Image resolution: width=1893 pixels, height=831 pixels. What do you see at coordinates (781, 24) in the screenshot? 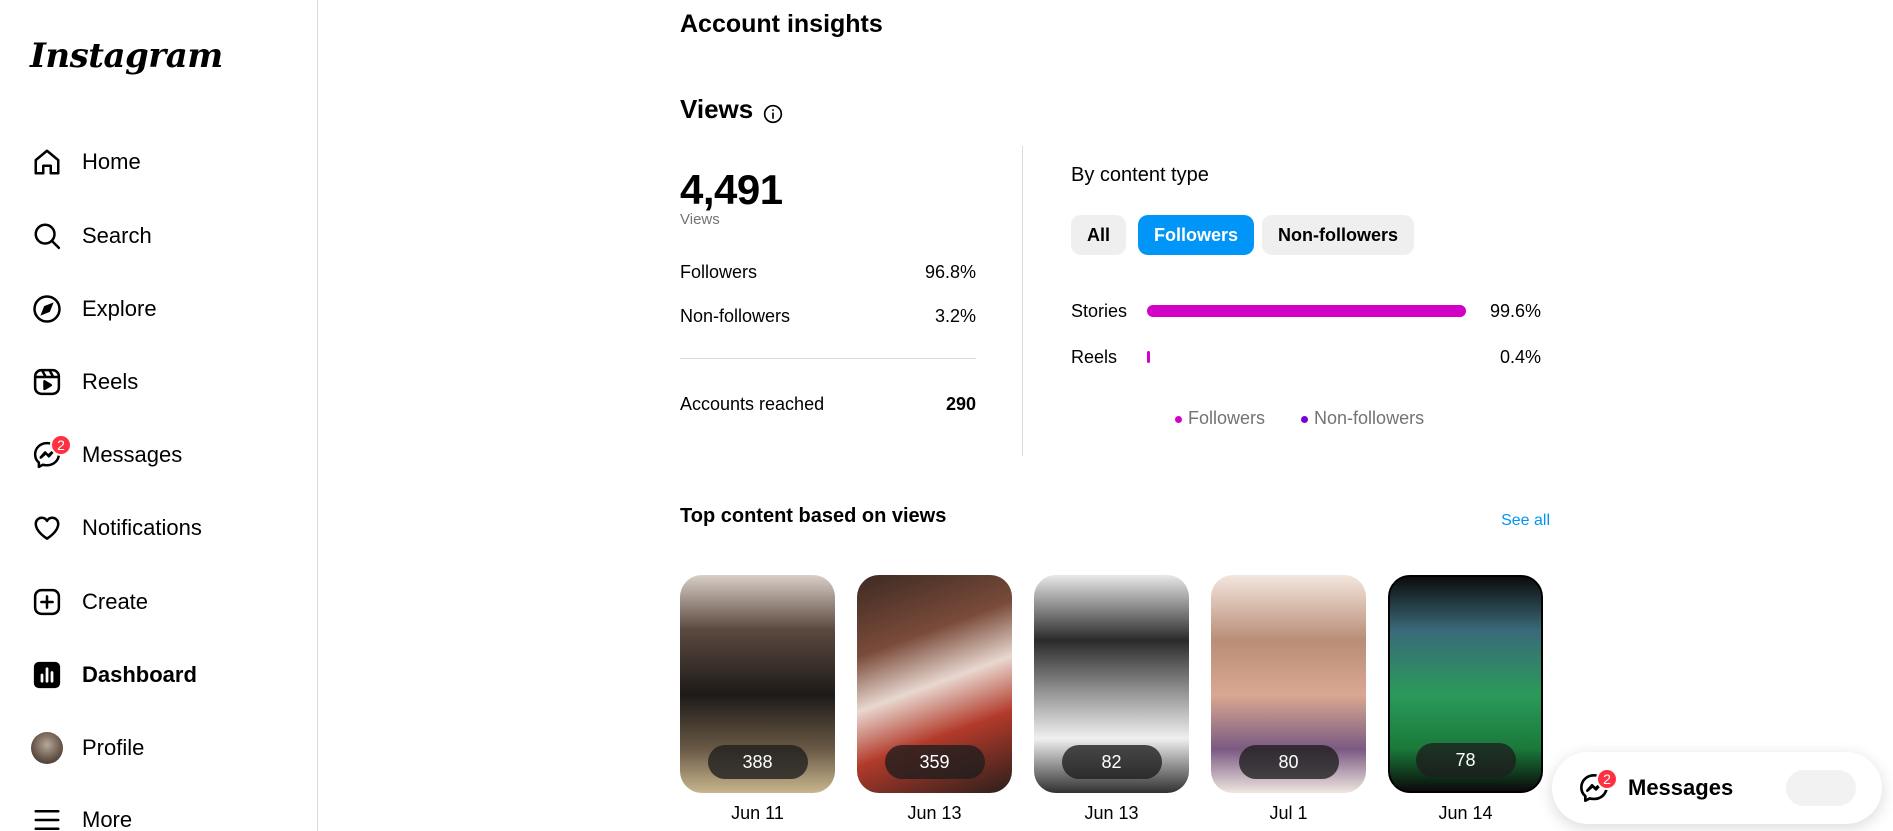
I see `page-title: Account insights` at bounding box center [781, 24].